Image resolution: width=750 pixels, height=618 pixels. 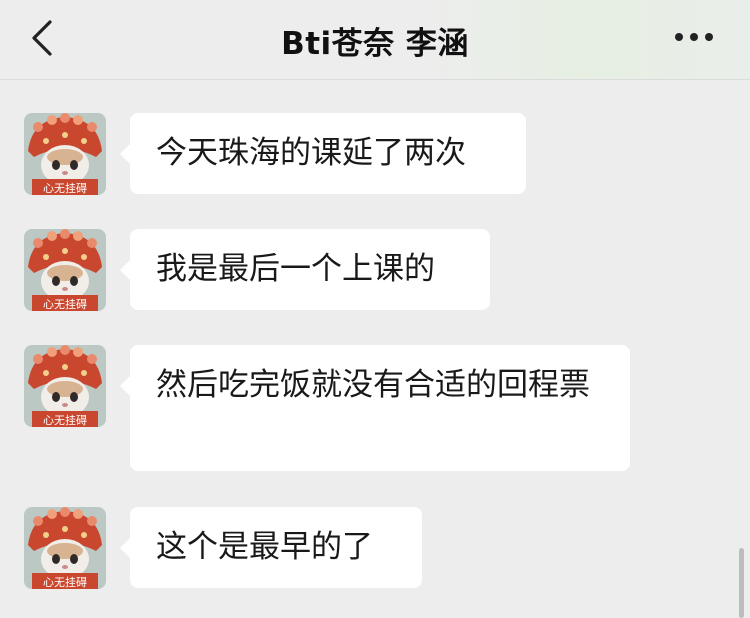 I want to click on more-options-button, so click(x=694, y=37).